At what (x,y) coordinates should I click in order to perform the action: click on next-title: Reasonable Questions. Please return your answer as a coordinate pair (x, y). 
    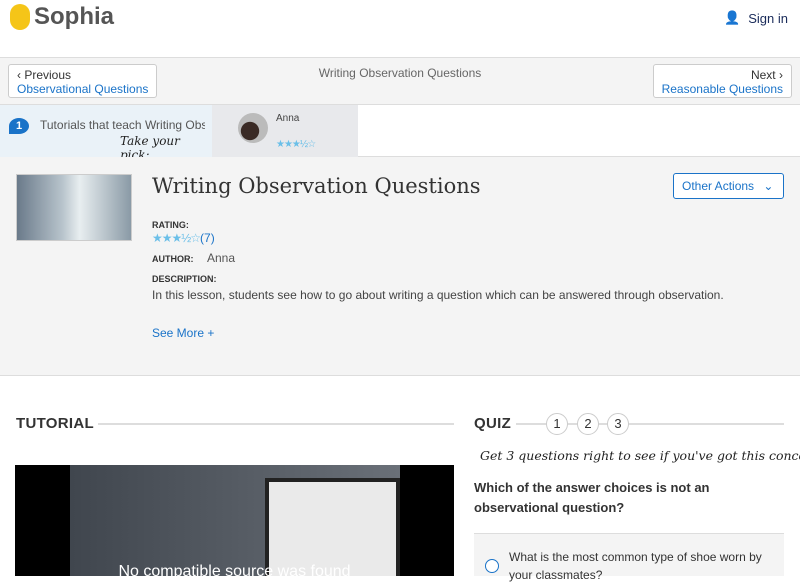
    Looking at the image, I should click on (722, 89).